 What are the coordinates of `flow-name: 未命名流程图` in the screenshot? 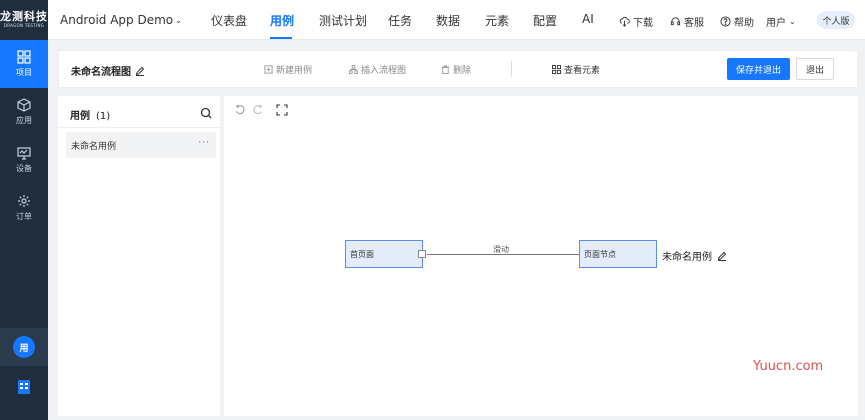 It's located at (108, 70).